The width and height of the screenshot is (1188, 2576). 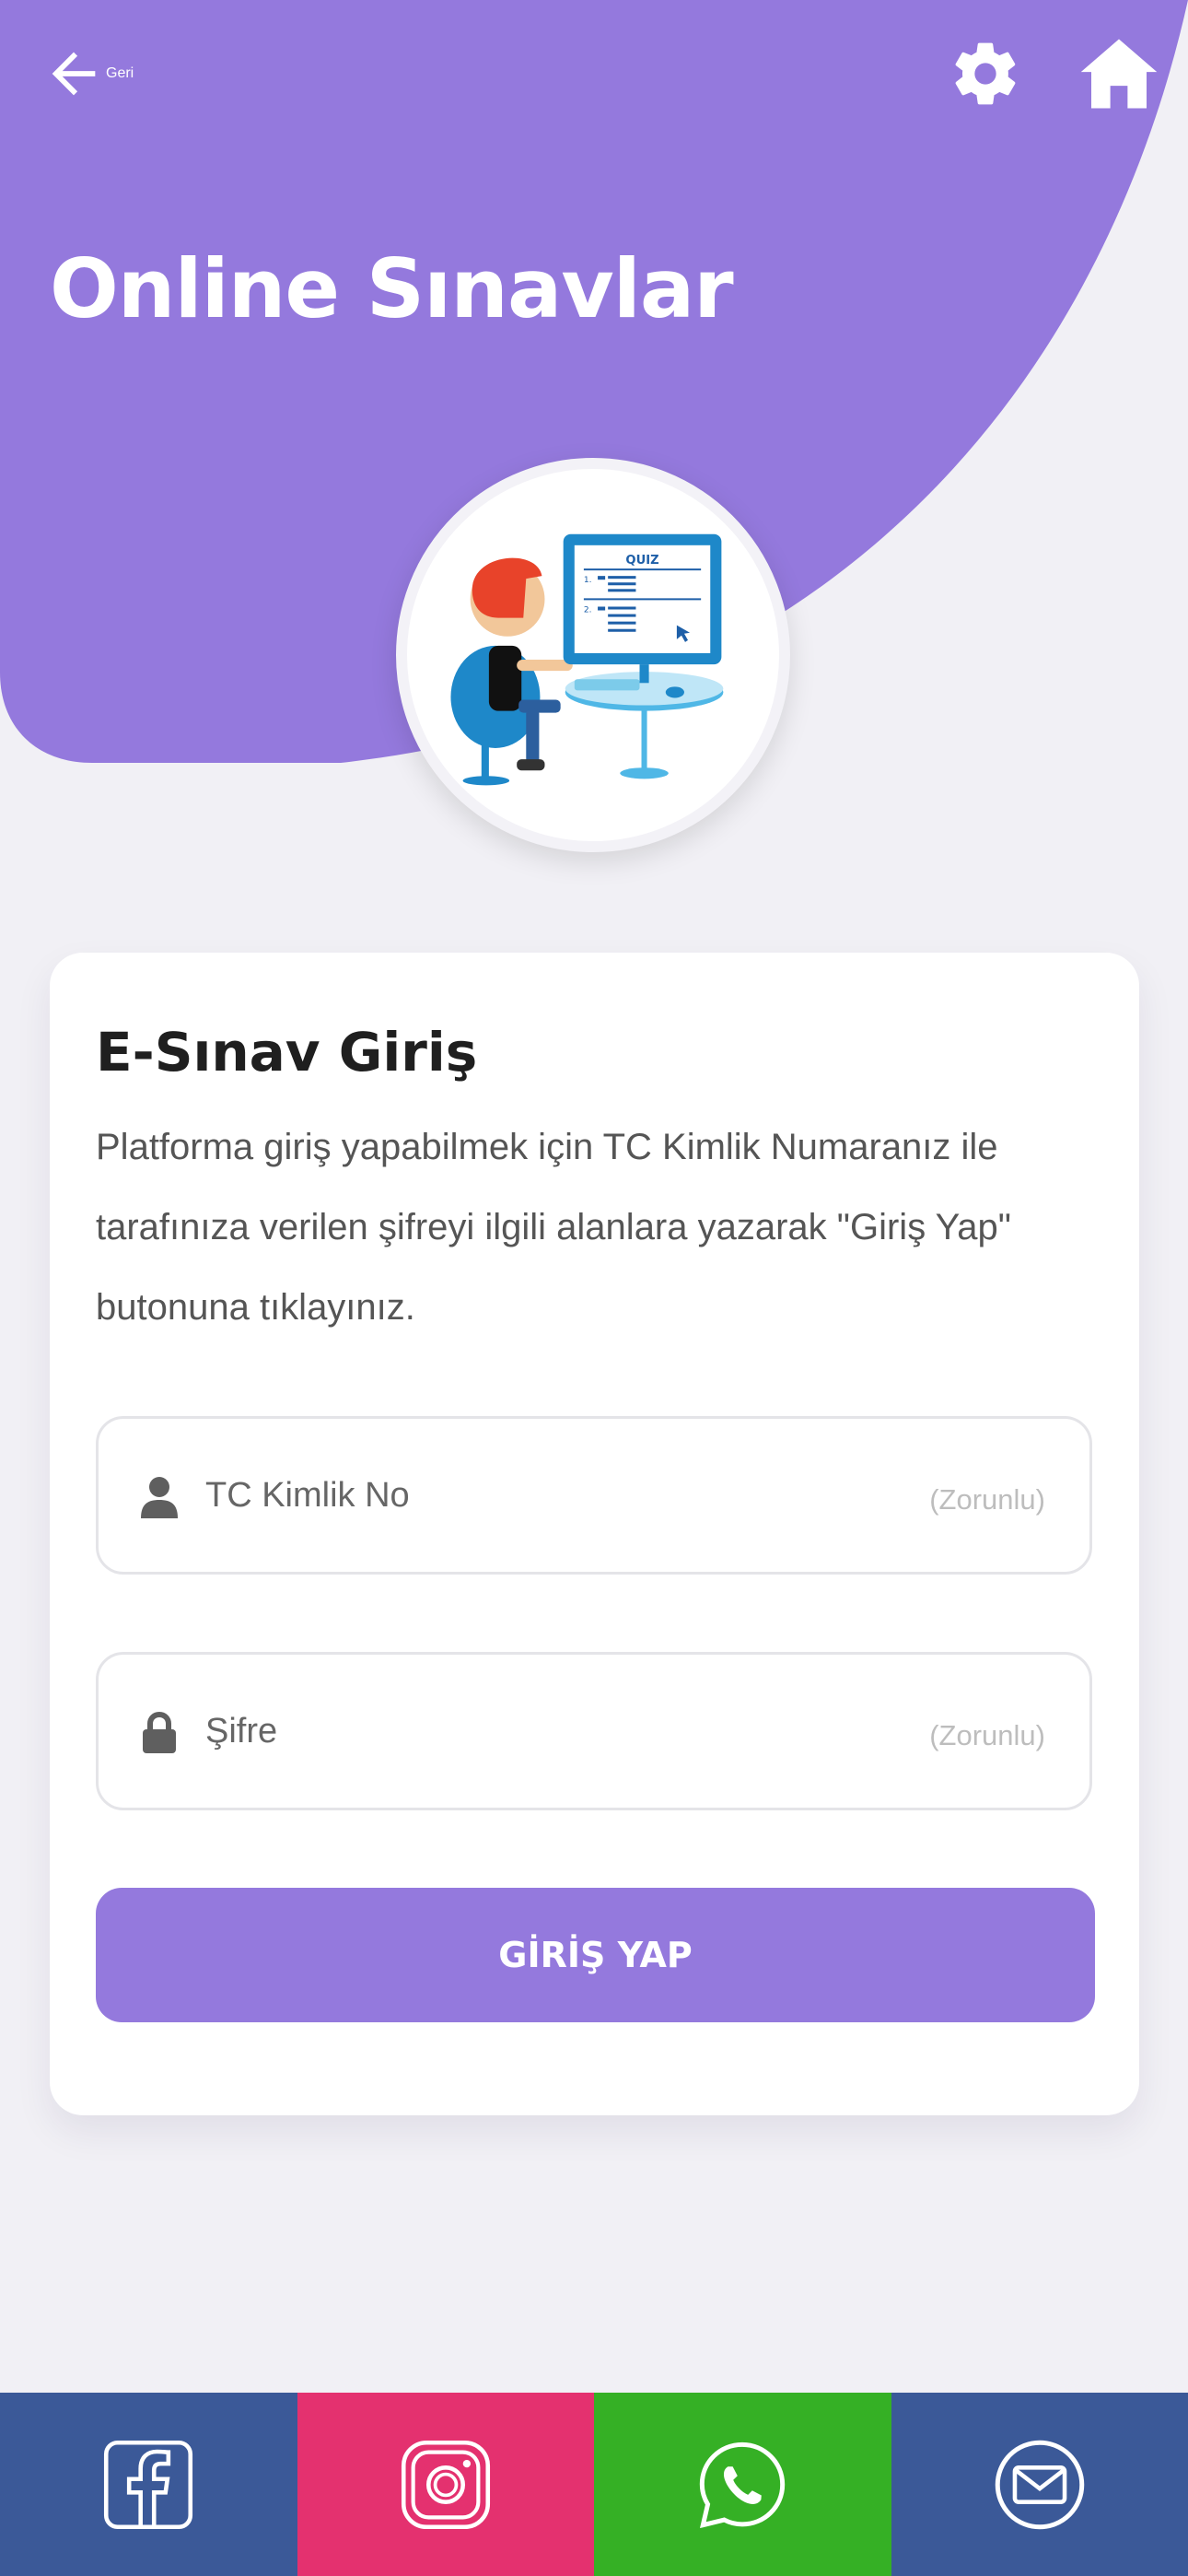 What do you see at coordinates (74, 74) in the screenshot?
I see `arrow-left-icon` at bounding box center [74, 74].